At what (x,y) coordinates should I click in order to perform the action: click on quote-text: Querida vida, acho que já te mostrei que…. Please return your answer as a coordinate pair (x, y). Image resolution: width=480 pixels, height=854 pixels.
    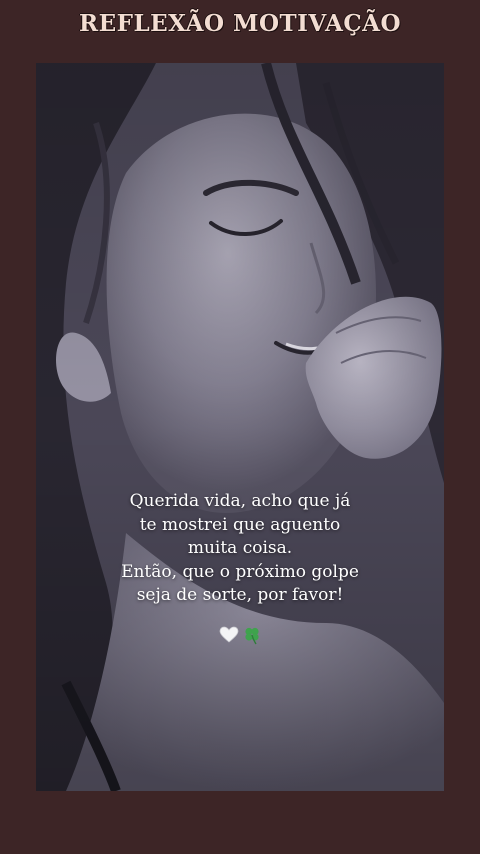
    Looking at the image, I should click on (240, 549).